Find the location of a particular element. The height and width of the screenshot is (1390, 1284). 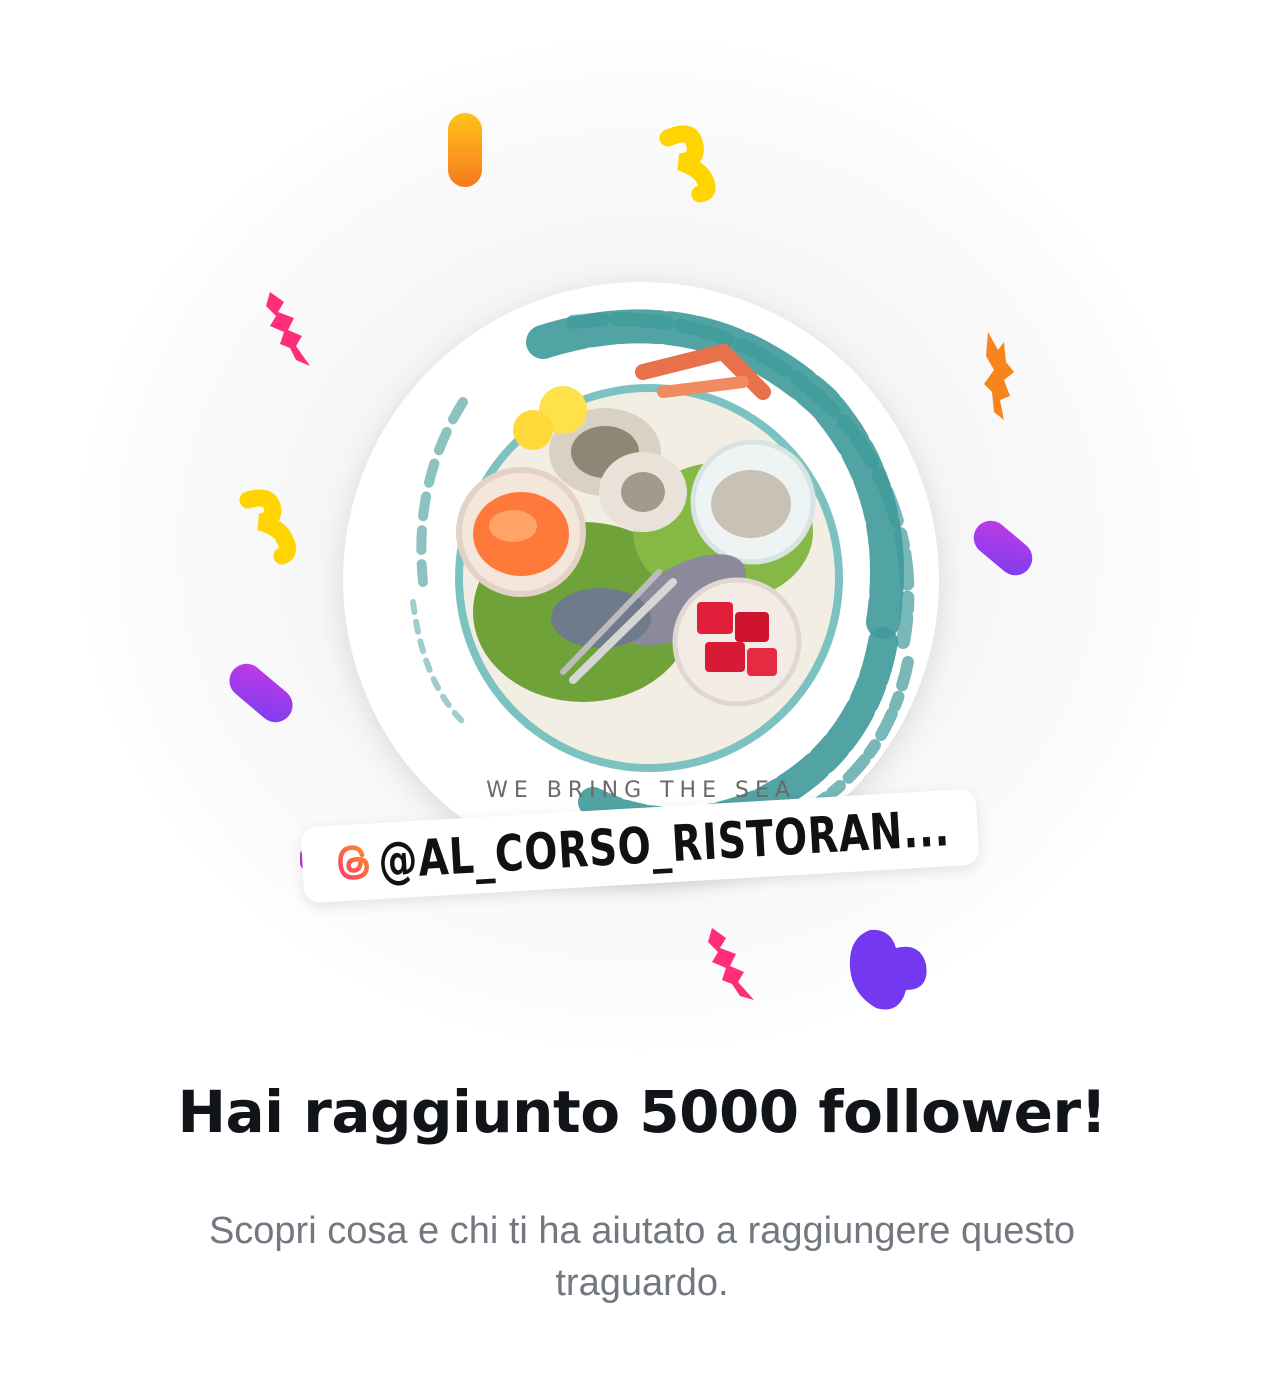

confetti-orange-spiky is located at coordinates (999, 376).